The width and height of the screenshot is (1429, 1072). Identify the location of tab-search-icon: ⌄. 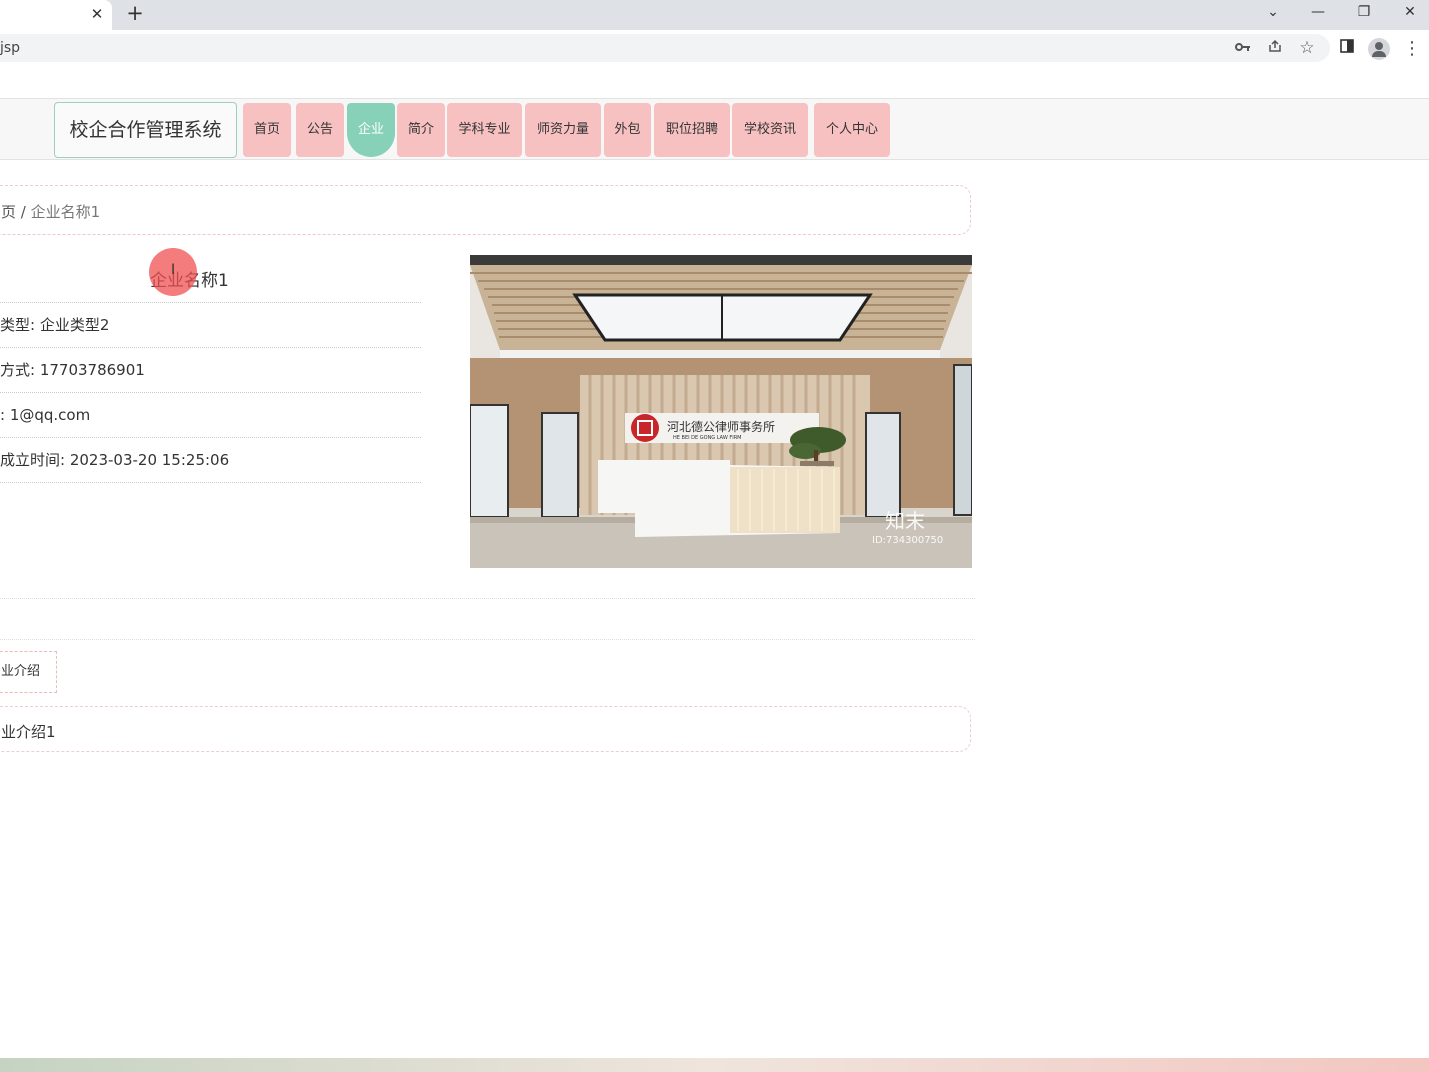
(1273, 12).